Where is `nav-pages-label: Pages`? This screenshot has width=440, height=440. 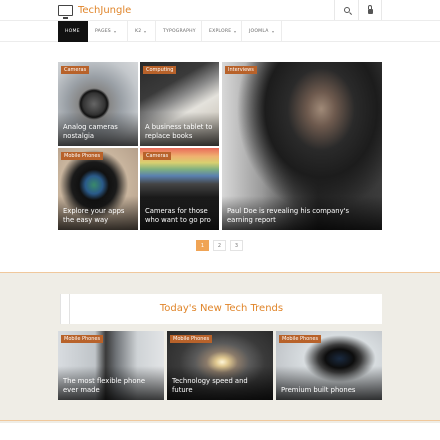
nav-pages-label: Pages is located at coordinates (103, 31).